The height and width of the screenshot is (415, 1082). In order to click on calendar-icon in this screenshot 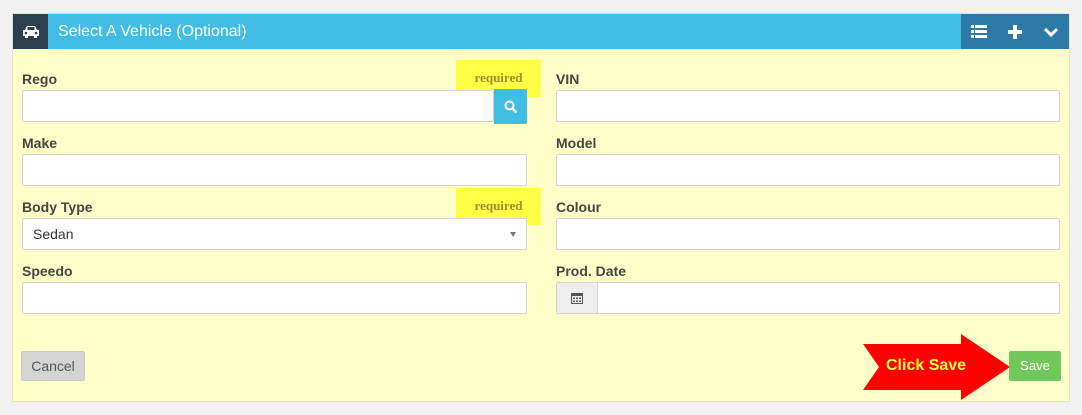, I will do `click(577, 298)`.